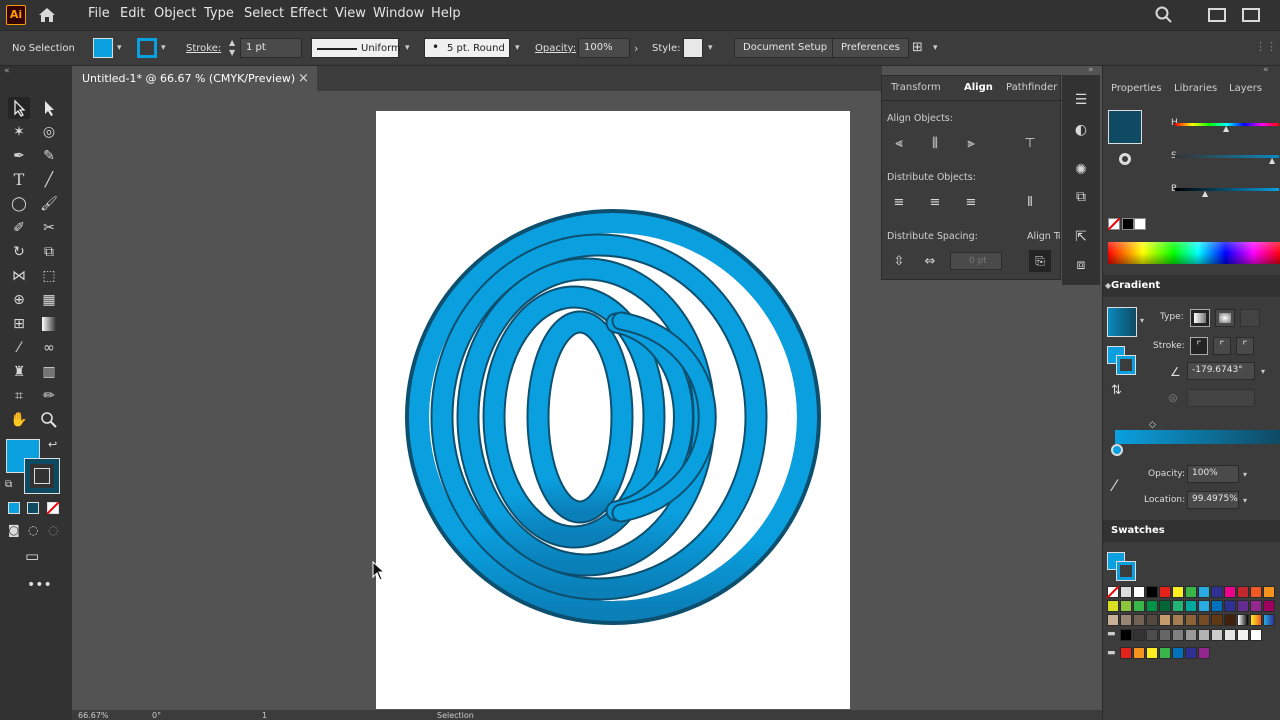  What do you see at coordinates (1191, 531) in the screenshot?
I see `swatches-panel-title: Swatches` at bounding box center [1191, 531].